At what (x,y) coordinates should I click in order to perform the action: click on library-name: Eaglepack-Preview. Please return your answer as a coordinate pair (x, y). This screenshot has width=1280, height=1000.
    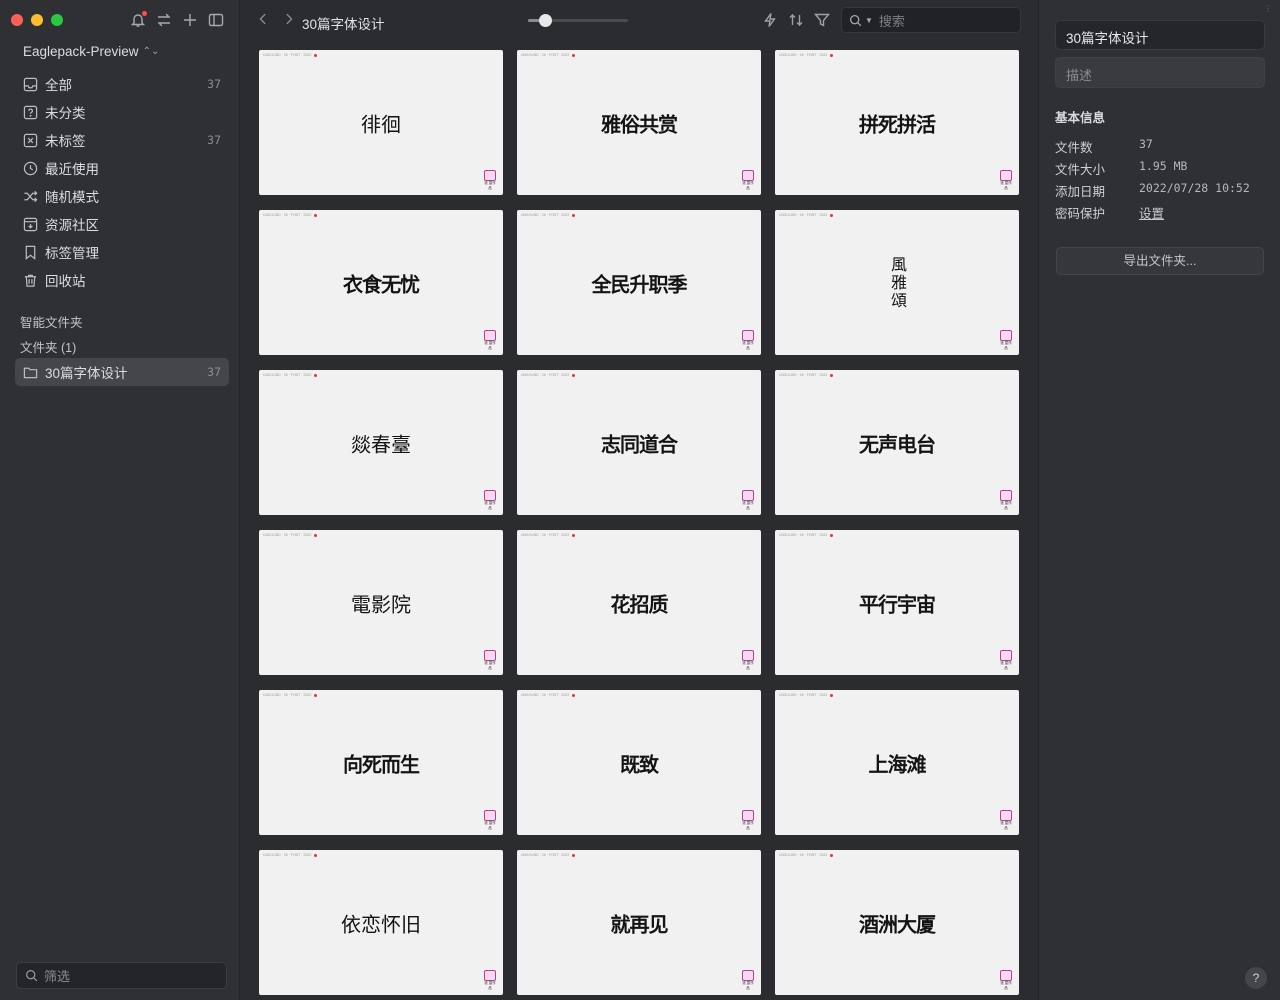
    Looking at the image, I should click on (81, 51).